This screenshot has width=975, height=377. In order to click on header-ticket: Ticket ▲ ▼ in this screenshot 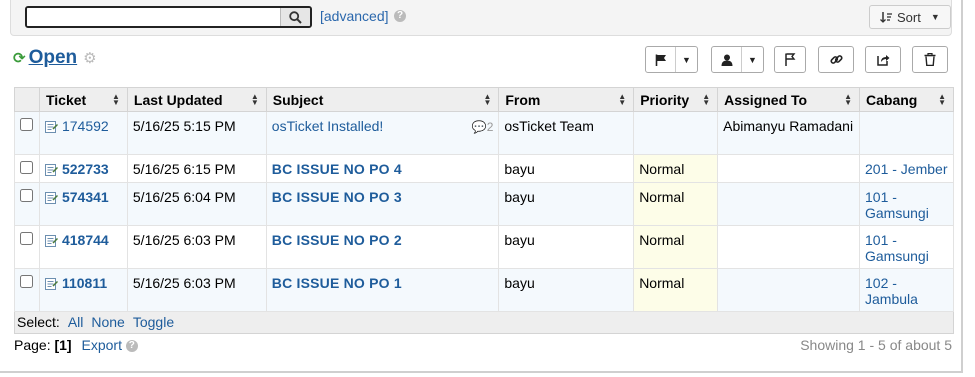, I will do `click(83, 99)`.